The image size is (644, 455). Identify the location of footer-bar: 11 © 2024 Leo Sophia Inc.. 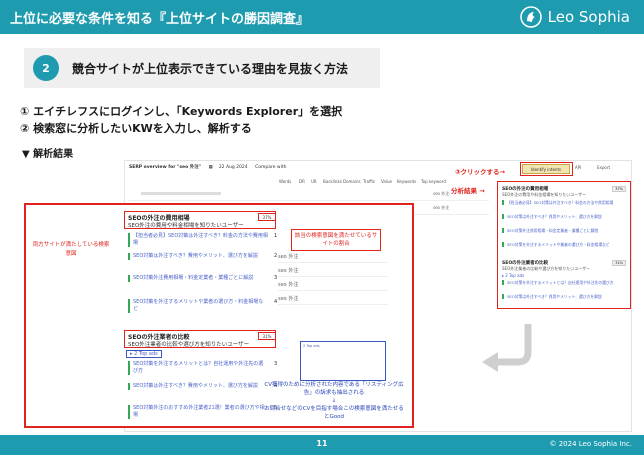
(322, 445).